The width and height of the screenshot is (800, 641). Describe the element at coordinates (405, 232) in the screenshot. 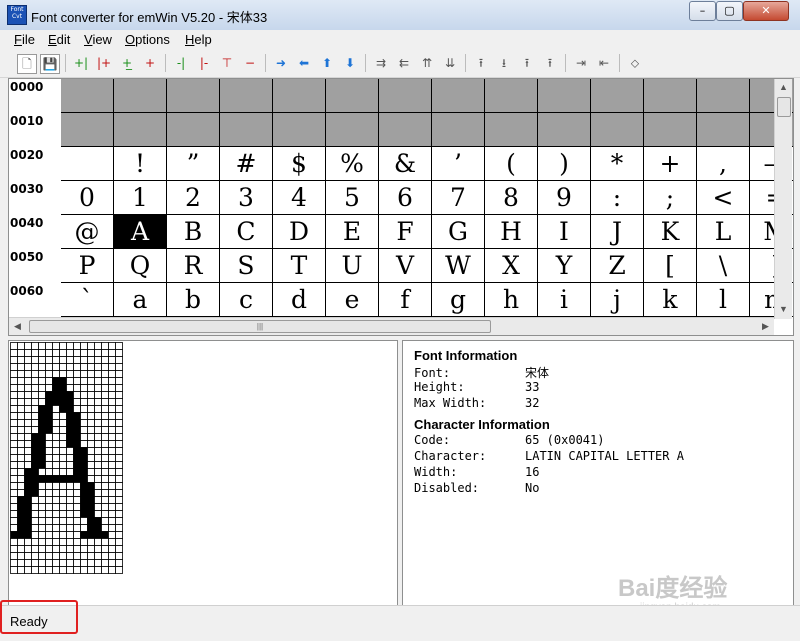

I see `char-cell: F` at that location.